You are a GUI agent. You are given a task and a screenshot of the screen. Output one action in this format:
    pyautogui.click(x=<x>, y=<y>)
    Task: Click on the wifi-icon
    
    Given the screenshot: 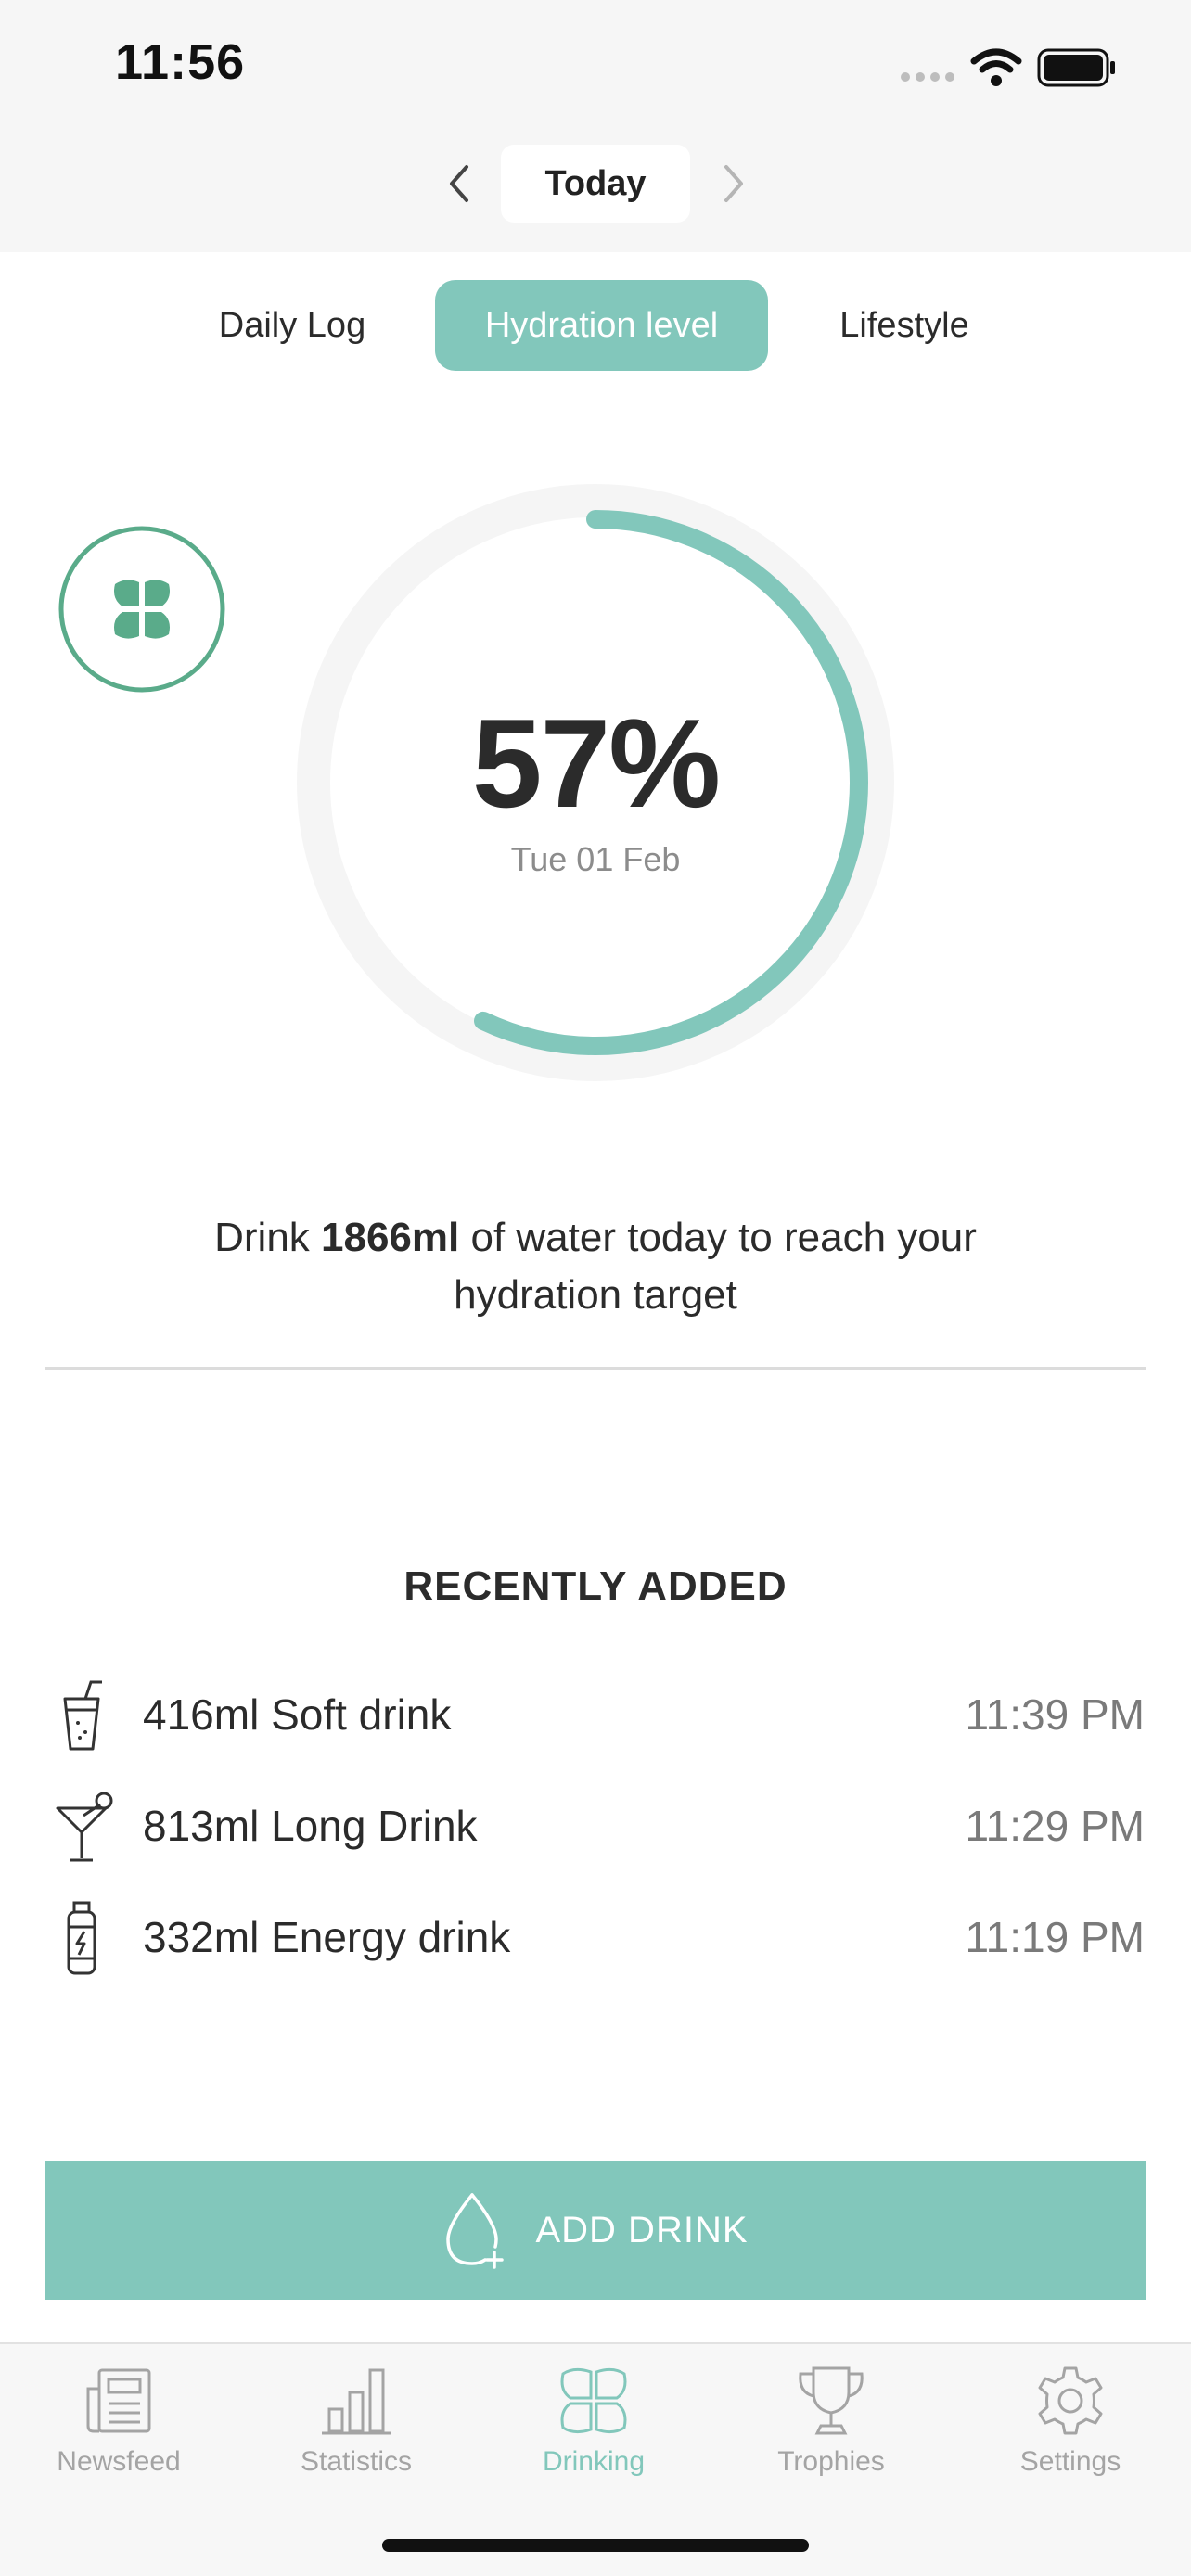 What is the action you would take?
    pyautogui.click(x=996, y=66)
    